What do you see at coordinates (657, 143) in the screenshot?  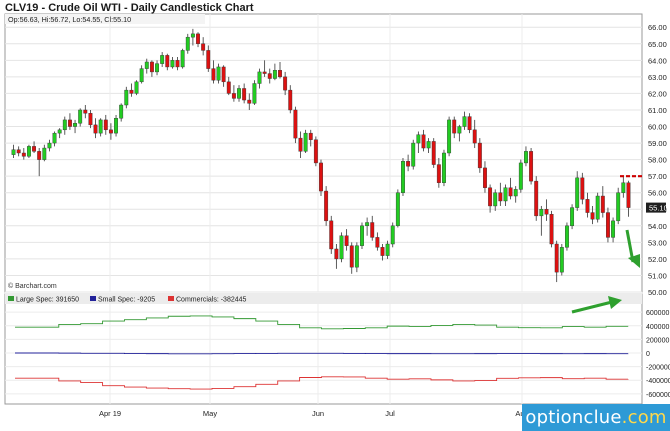 I see `price-tick-label: 59.00` at bounding box center [657, 143].